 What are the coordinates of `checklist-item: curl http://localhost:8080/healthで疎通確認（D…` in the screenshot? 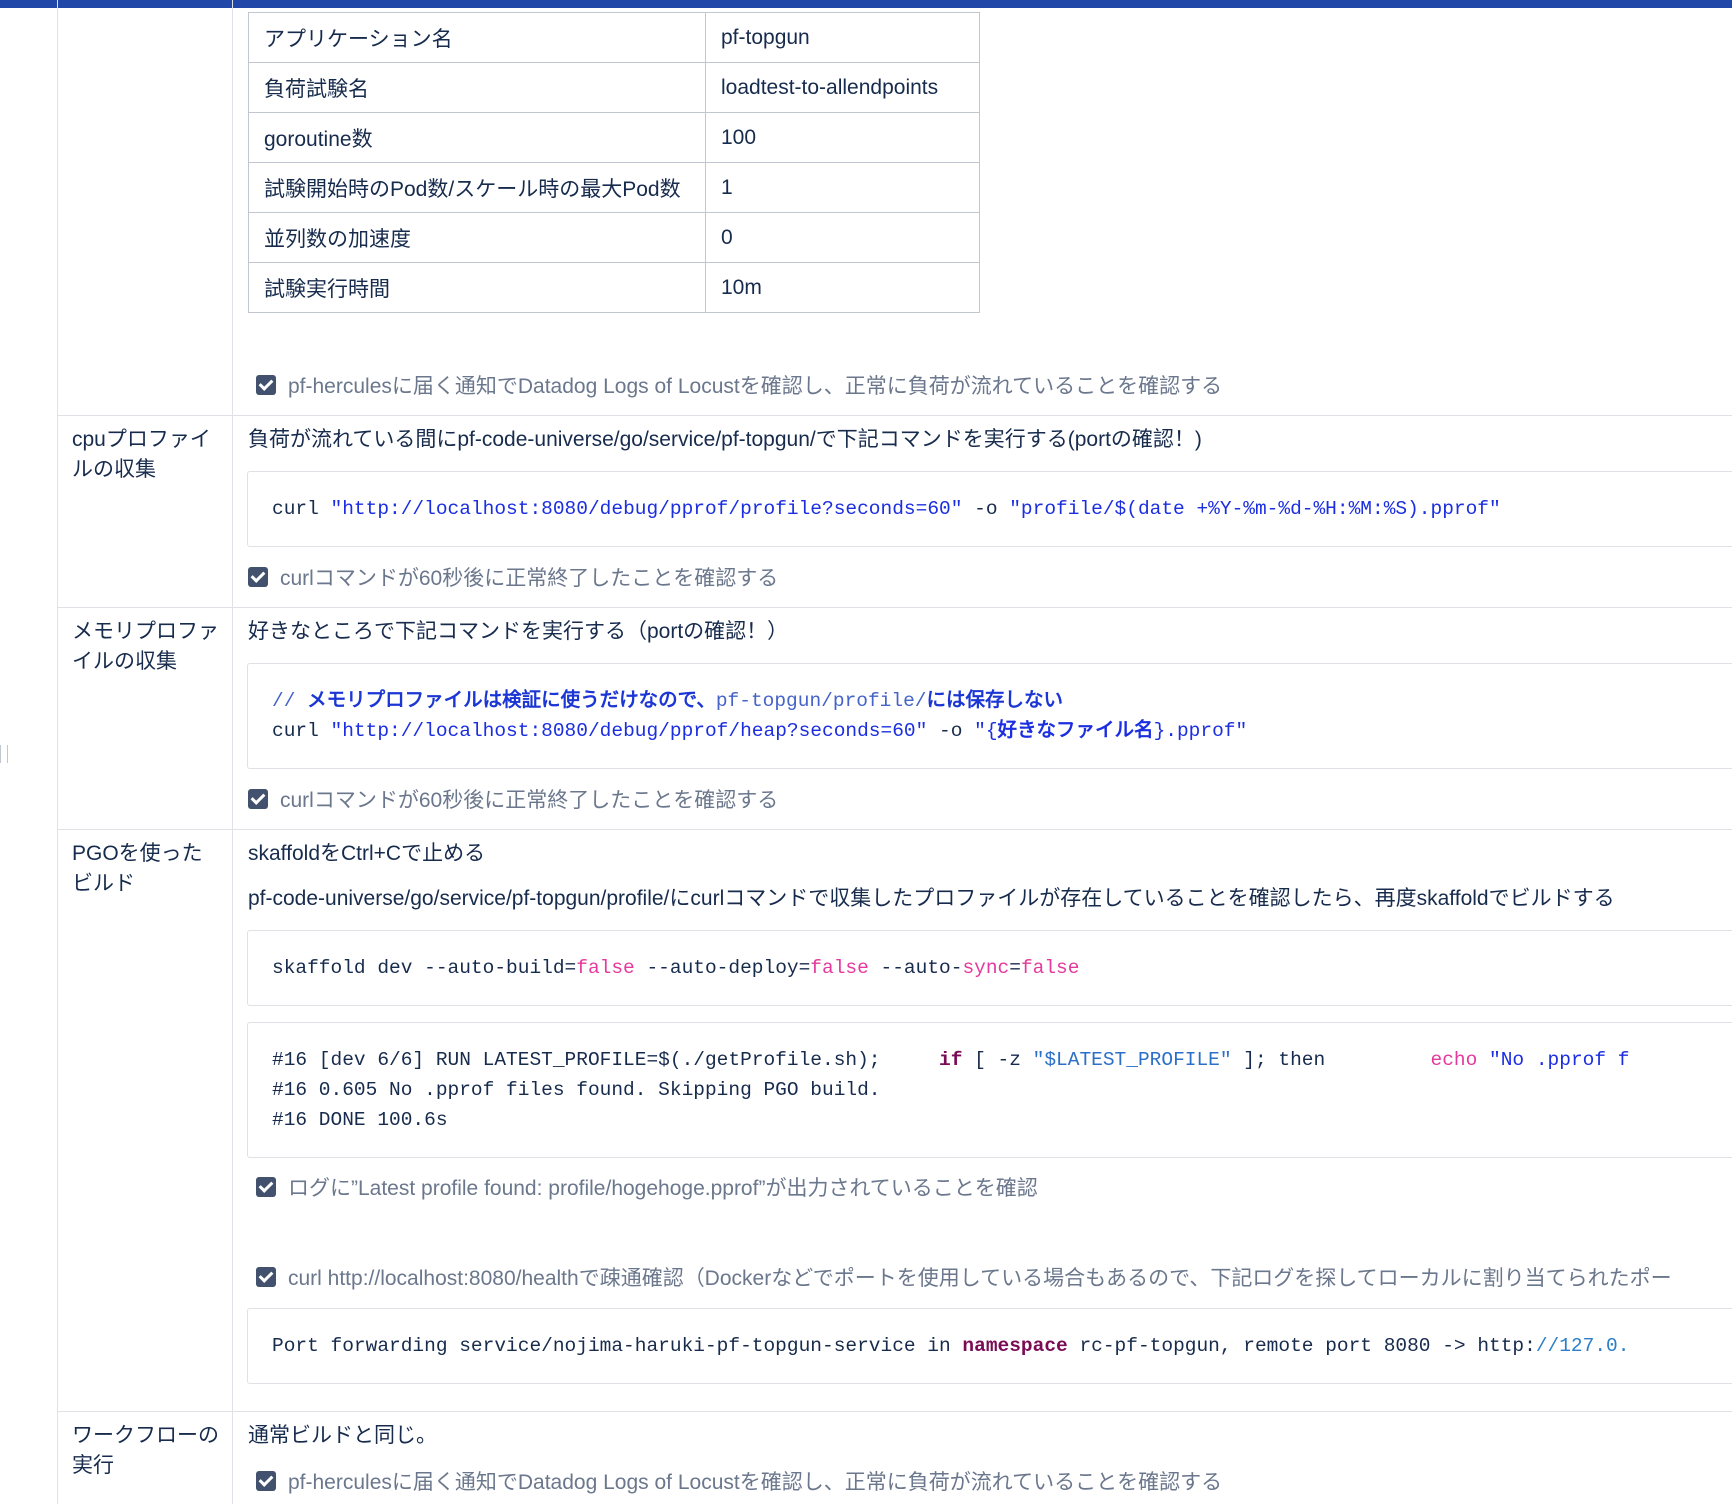 It's located at (964, 1277).